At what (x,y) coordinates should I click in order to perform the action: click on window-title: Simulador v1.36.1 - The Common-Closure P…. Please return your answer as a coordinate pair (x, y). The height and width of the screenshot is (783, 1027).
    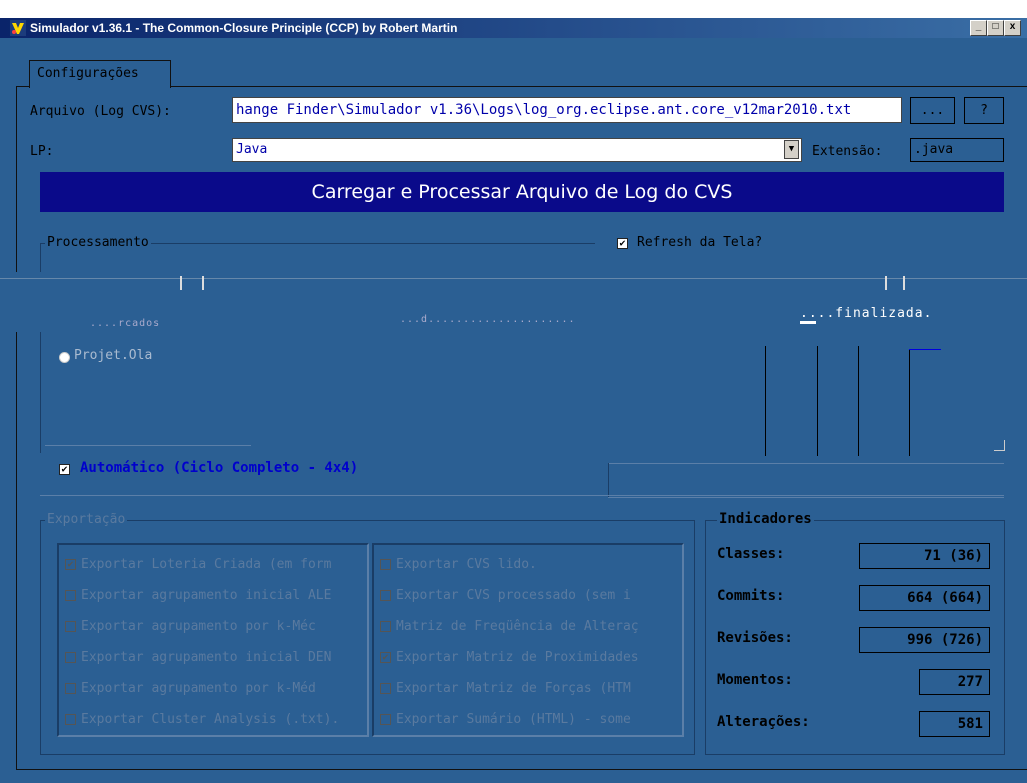
    Looking at the image, I should click on (244, 28).